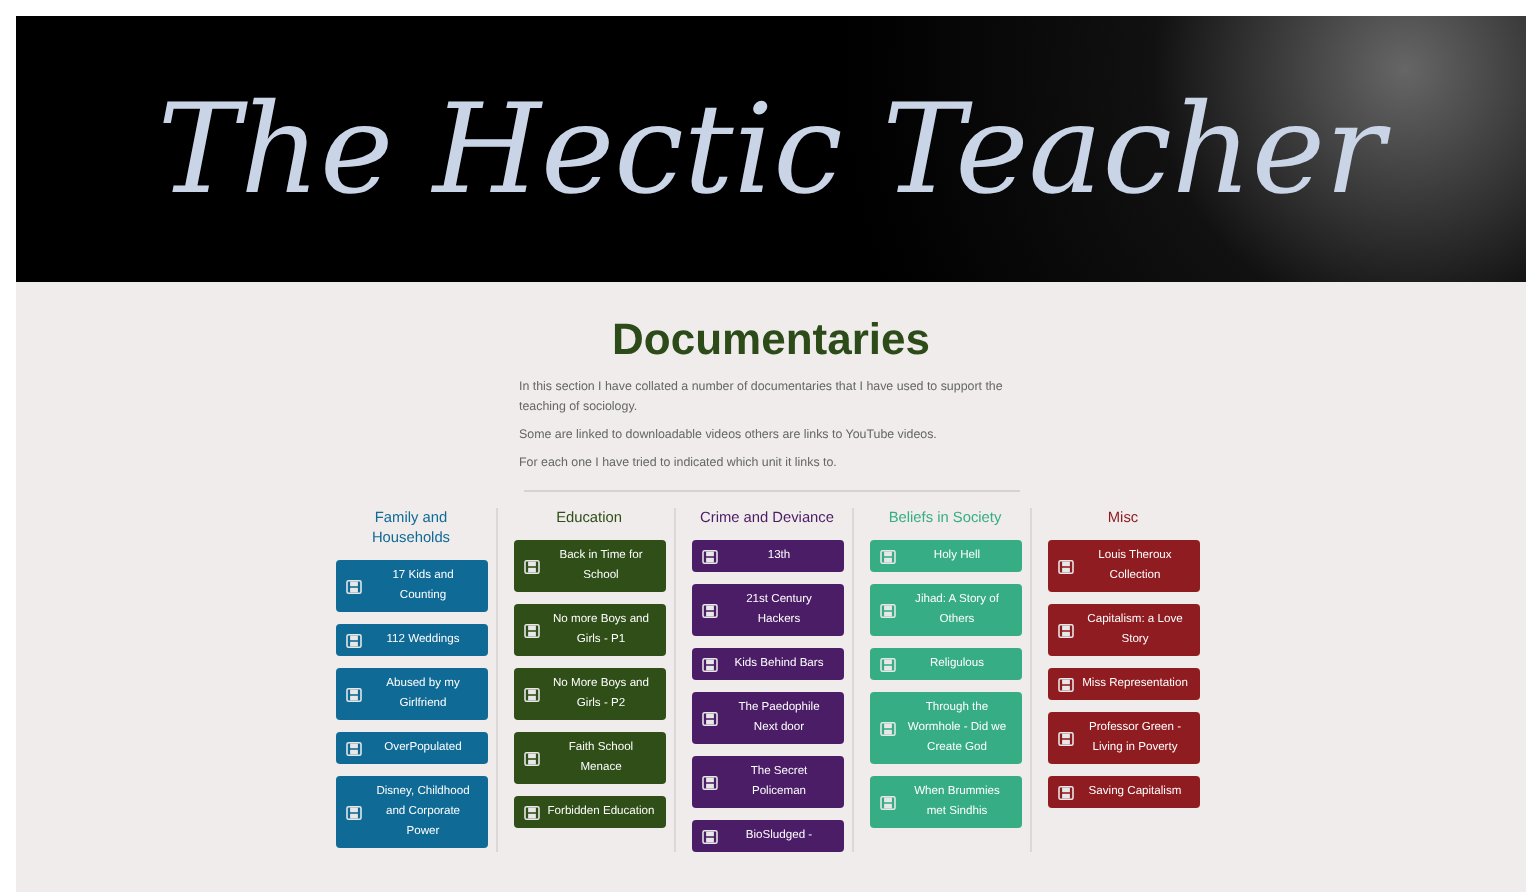  What do you see at coordinates (771, 340) in the screenshot?
I see `page-heading: Documentaries` at bounding box center [771, 340].